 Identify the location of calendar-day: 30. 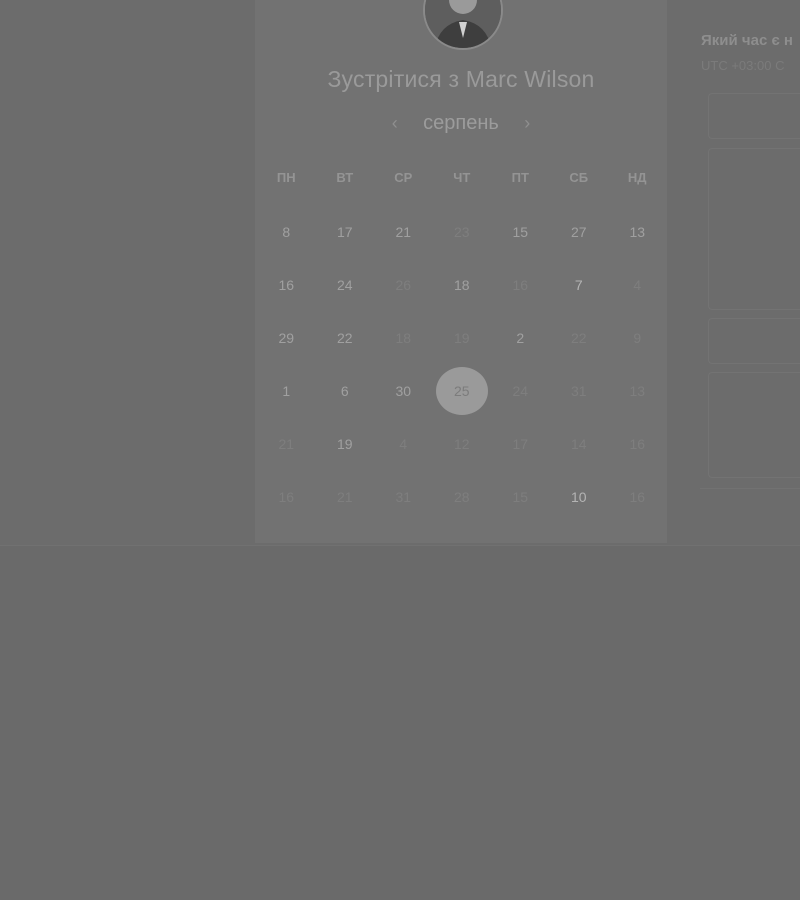
(403, 390).